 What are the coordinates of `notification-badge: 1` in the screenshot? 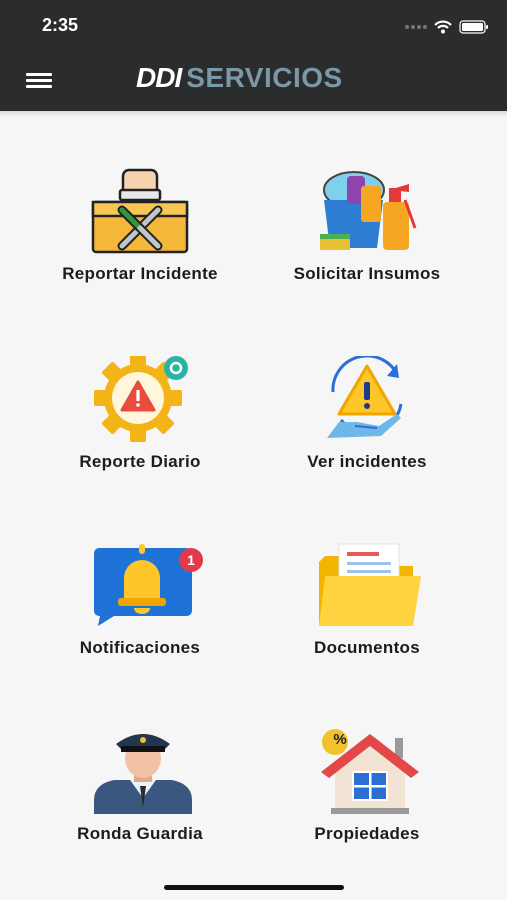 It's located at (191, 560).